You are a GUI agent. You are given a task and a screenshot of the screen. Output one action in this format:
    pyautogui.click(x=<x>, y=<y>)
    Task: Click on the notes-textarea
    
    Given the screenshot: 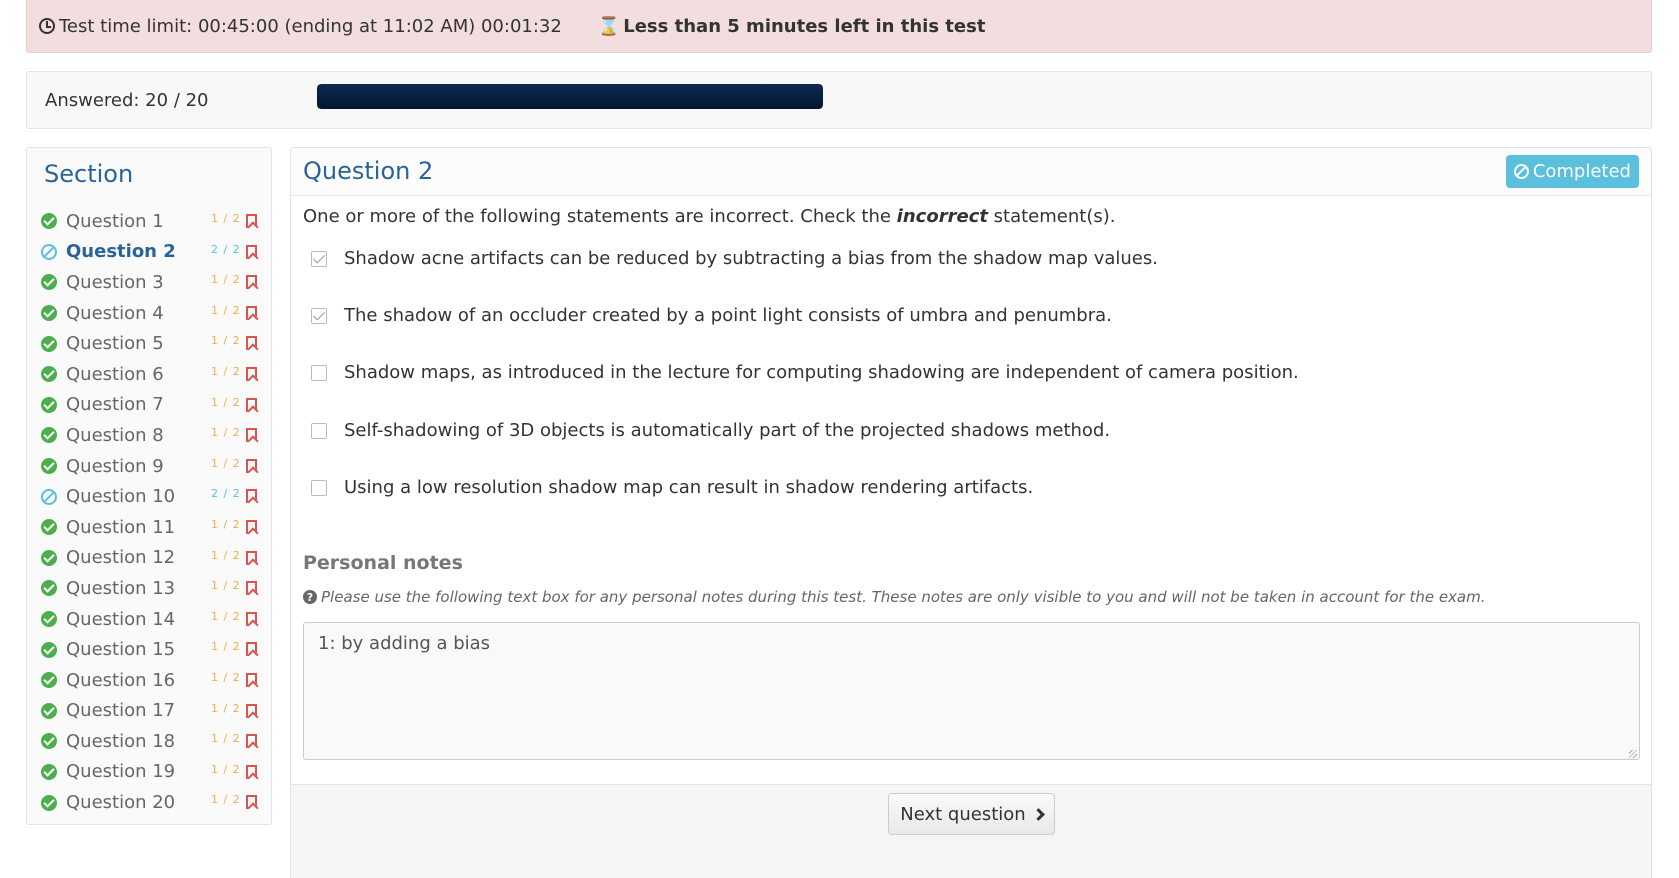 What is the action you would take?
    pyautogui.click(x=971, y=691)
    